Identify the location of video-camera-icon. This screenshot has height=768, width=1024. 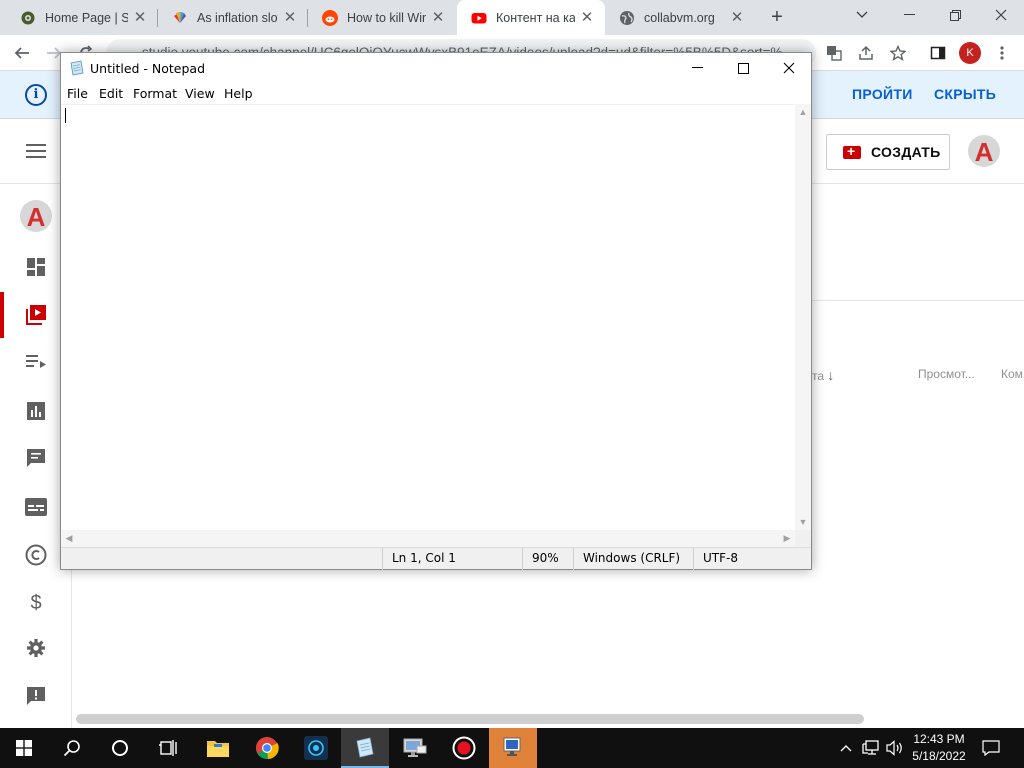
(852, 151).